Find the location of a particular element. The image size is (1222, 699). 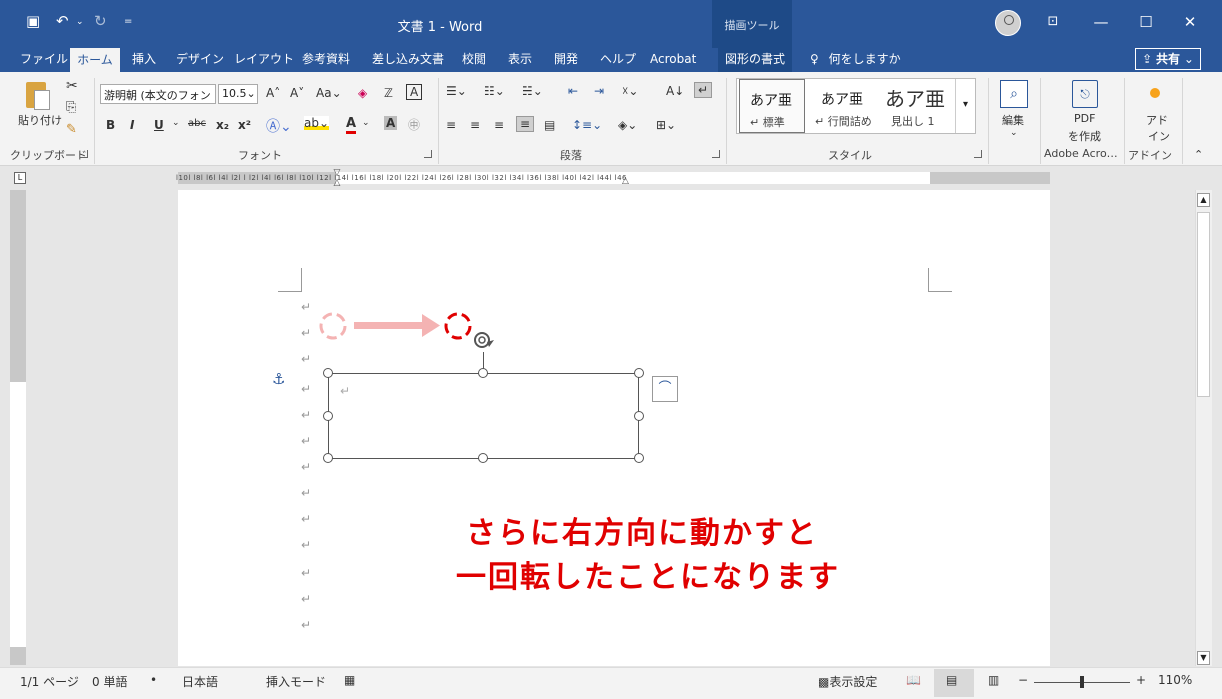

tab-layout: レイアウト is located at coordinates (264, 60).